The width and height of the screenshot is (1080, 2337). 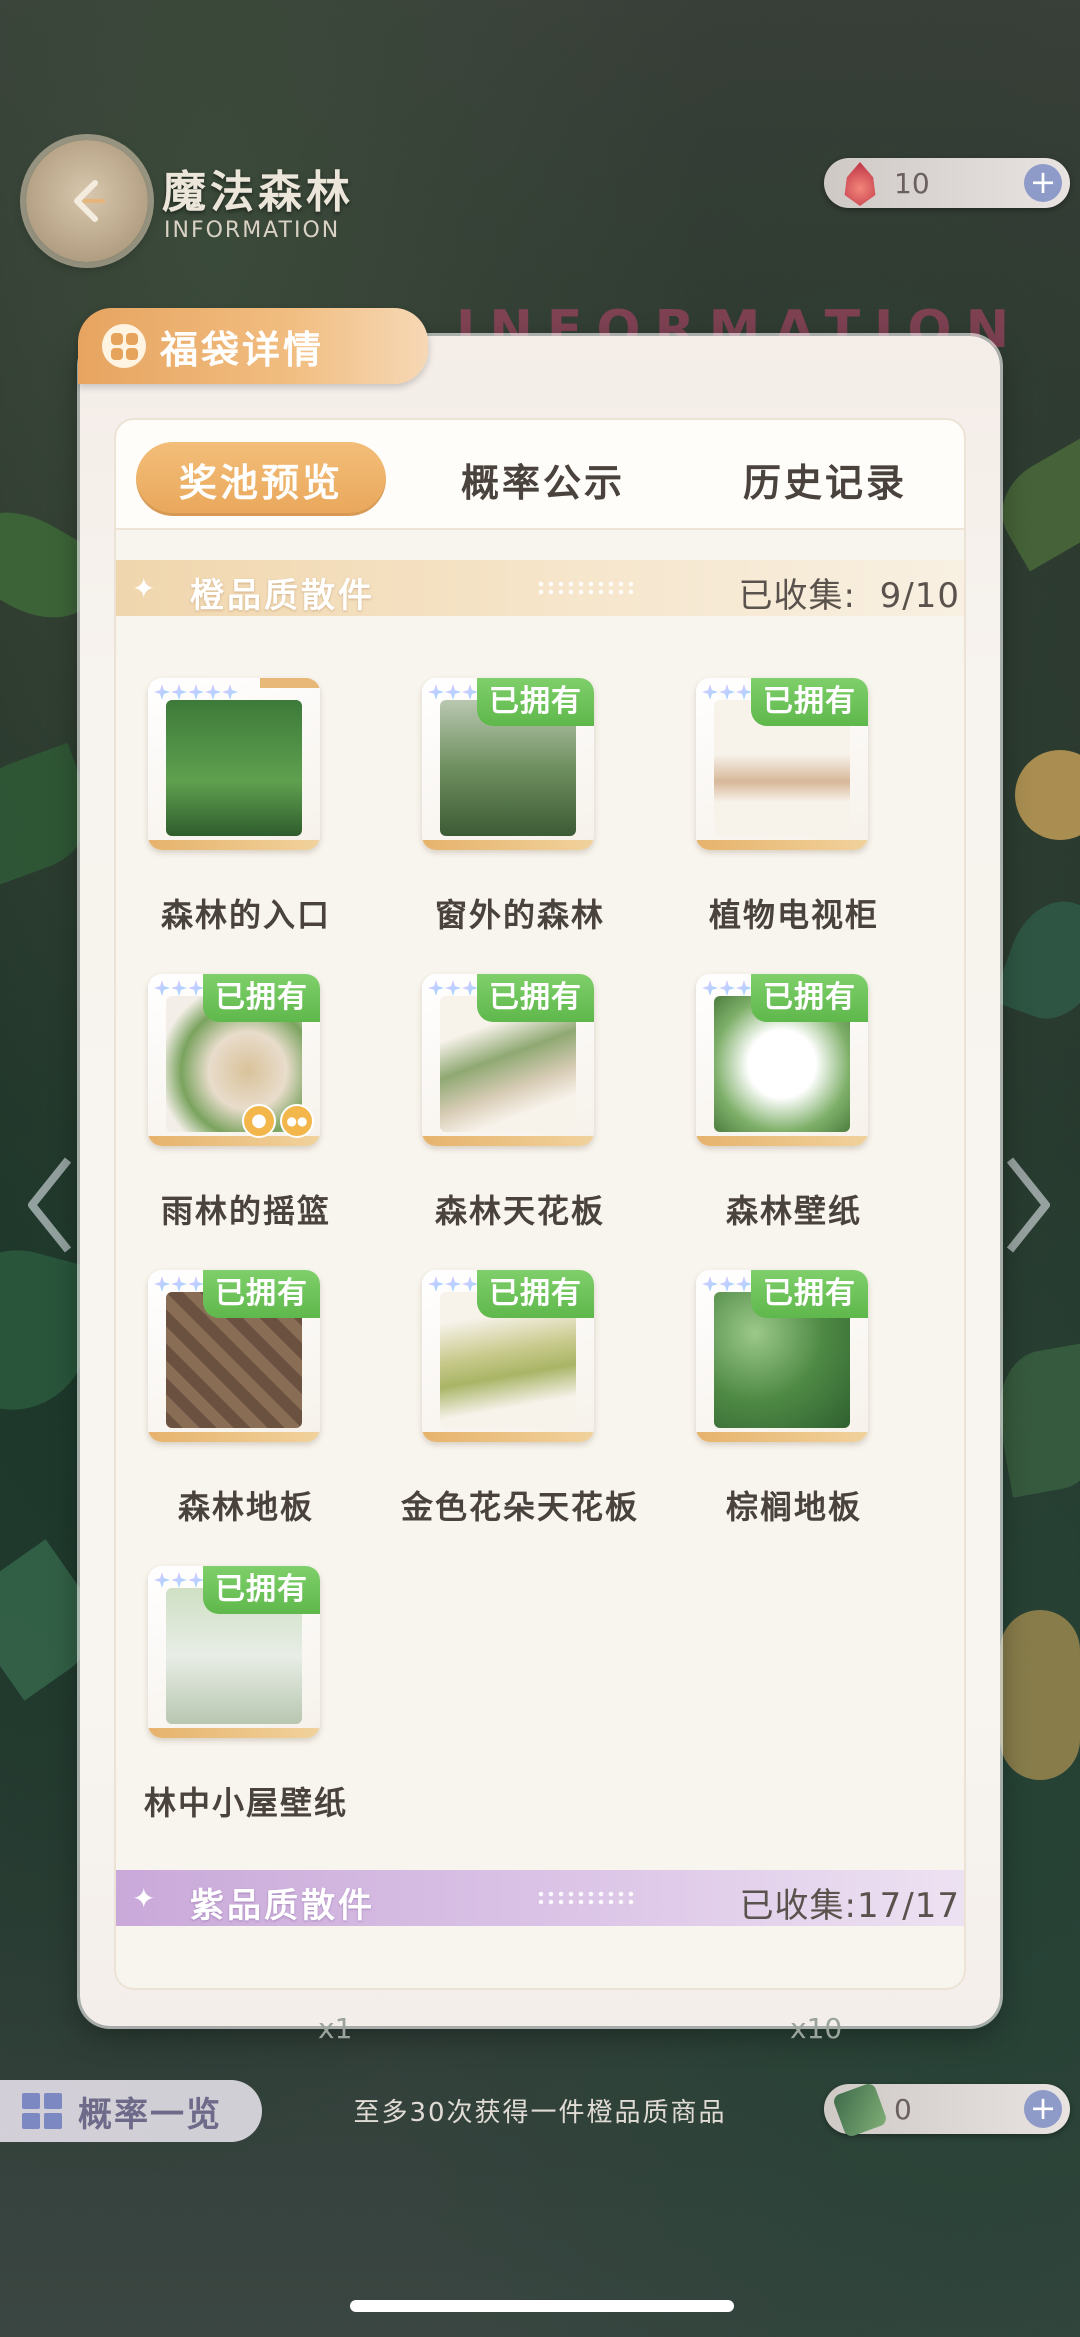 I want to click on item-name: 窗外的森林, so click(x=519, y=915).